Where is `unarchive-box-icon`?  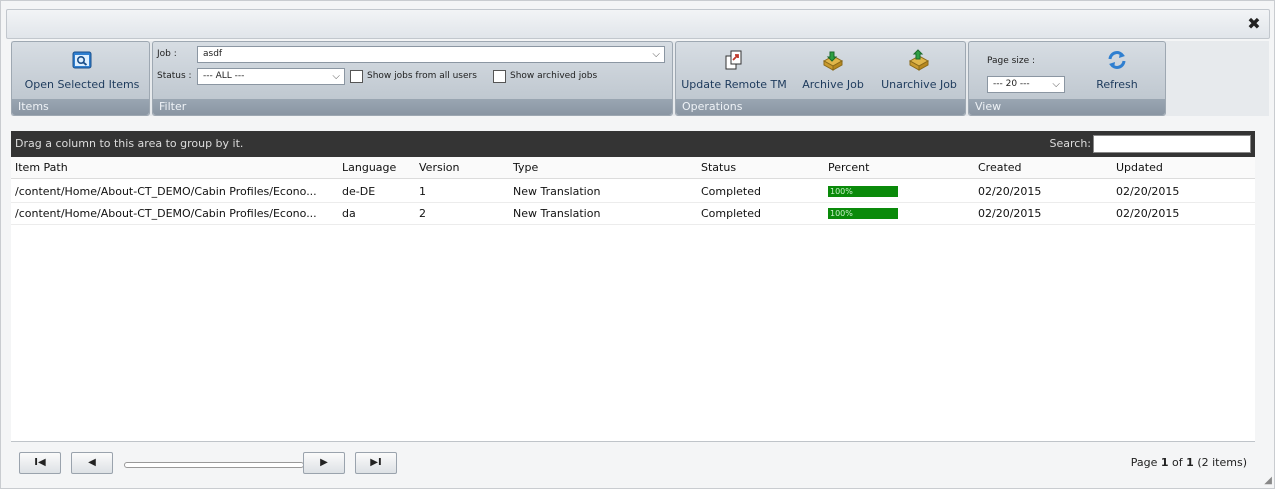
unarchive-box-icon is located at coordinates (919, 60).